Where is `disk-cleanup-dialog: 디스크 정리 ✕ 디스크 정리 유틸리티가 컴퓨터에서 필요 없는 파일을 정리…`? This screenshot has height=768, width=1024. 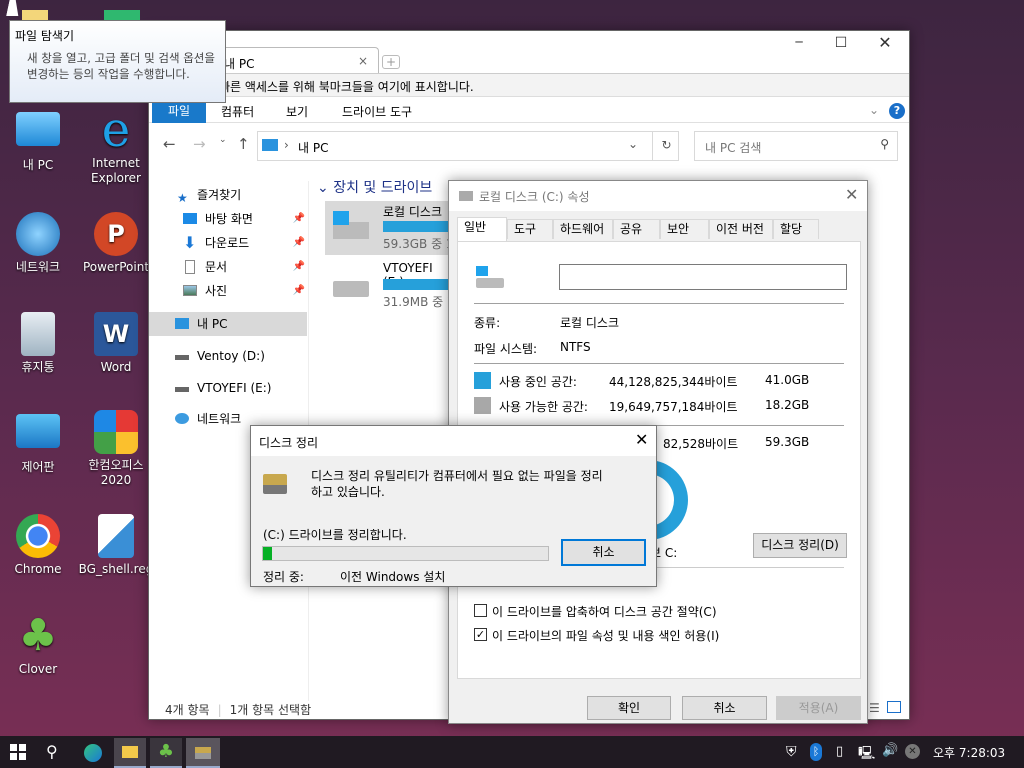
disk-cleanup-dialog: 디스크 정리 ✕ 디스크 정리 유틸리티가 컴퓨터에서 필요 없는 파일을 정리… is located at coordinates (453, 506).